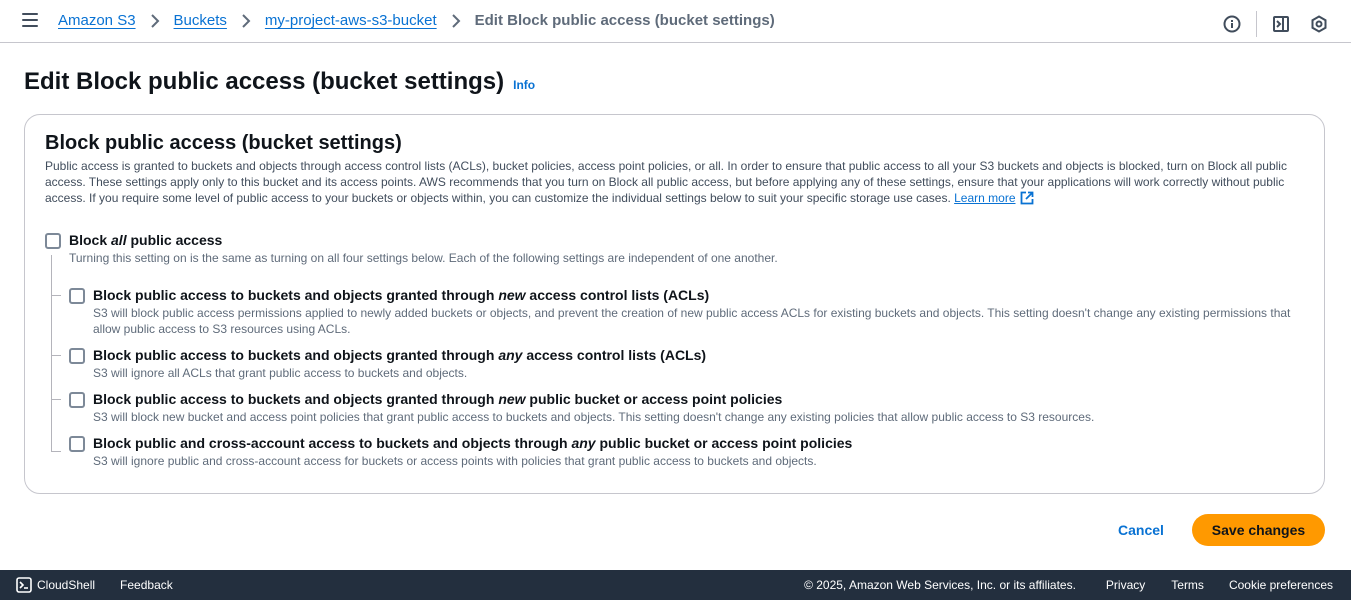 The image size is (1351, 600). Describe the element at coordinates (200, 20) in the screenshot. I see `breadcrumb-buckets: Buckets` at that location.